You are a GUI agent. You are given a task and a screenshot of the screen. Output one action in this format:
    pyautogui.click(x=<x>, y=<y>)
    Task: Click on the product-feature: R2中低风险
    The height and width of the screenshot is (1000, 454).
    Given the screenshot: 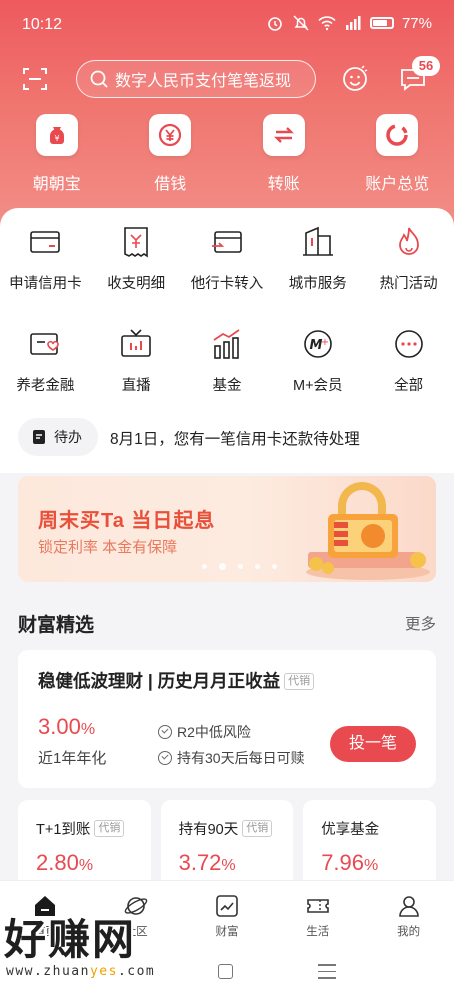 What is the action you would take?
    pyautogui.click(x=204, y=732)
    